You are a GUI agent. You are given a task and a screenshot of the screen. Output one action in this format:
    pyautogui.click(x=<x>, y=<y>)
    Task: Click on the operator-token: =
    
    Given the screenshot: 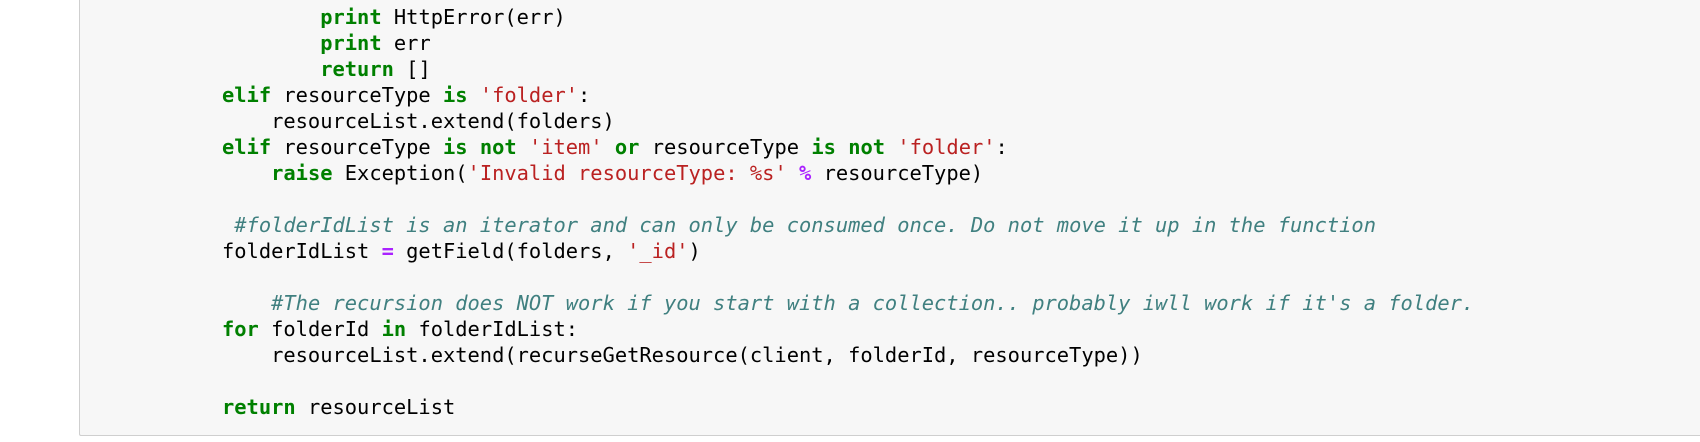 What is the action you would take?
    pyautogui.click(x=387, y=251)
    